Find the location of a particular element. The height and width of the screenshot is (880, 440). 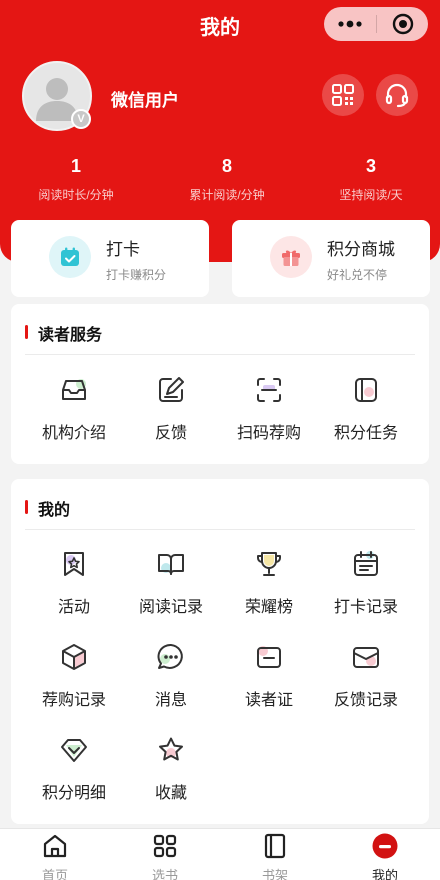

tab-choose-books: 选书 is located at coordinates (165, 854).